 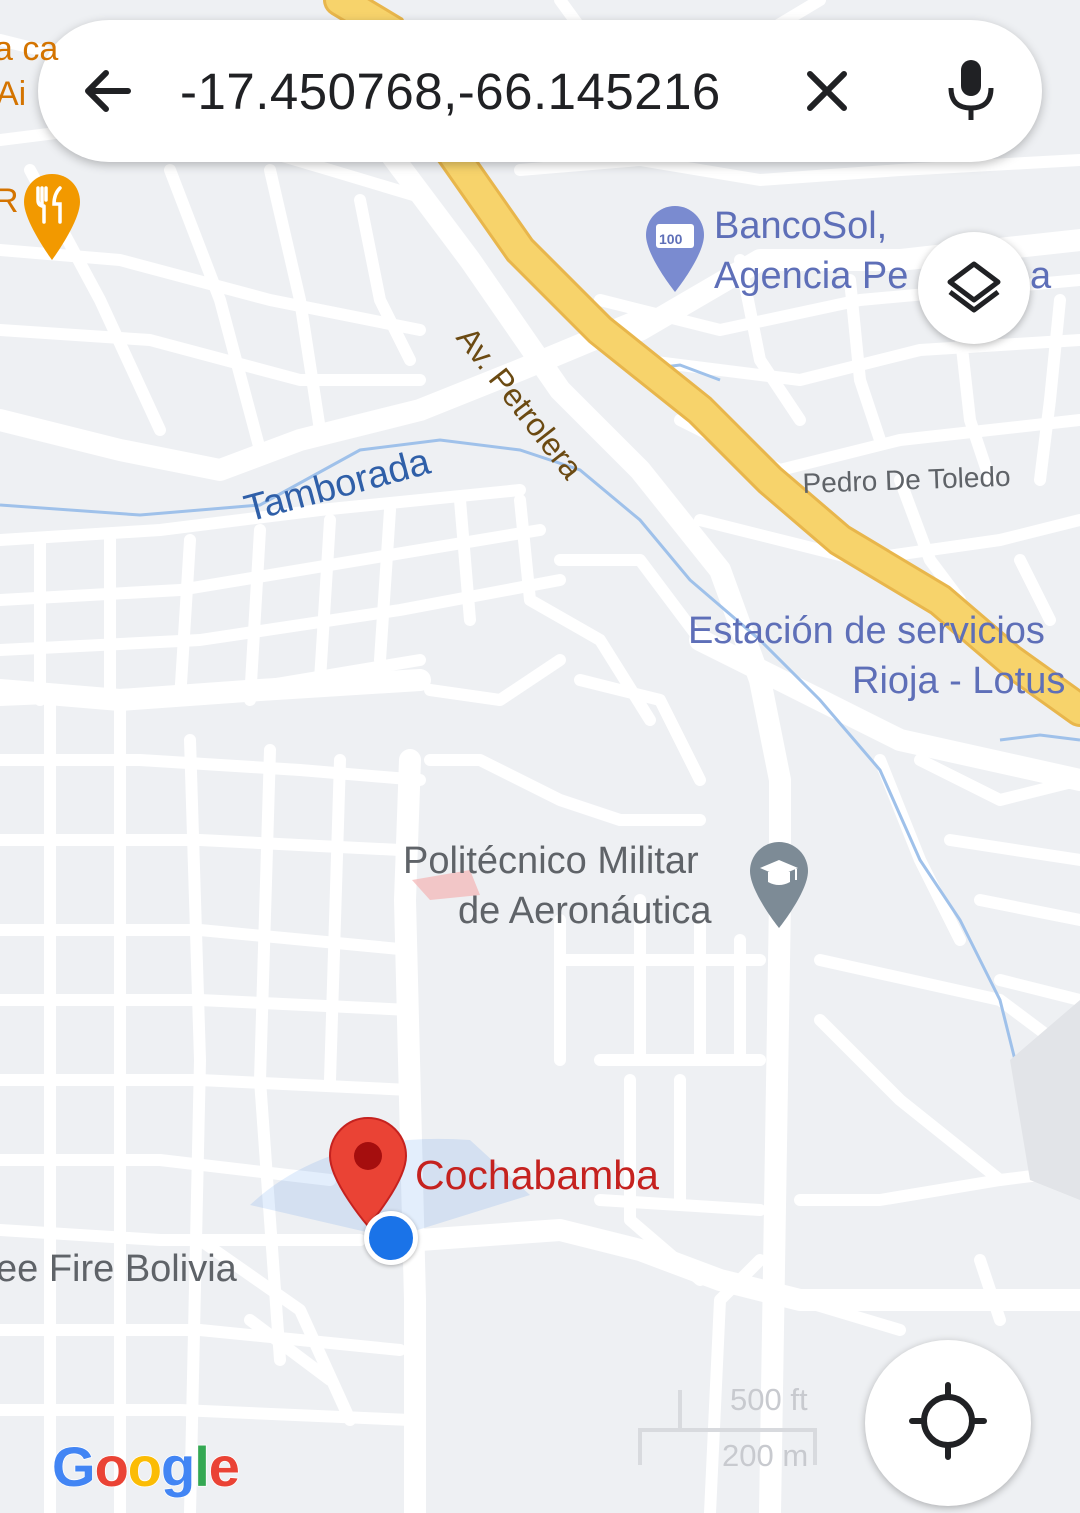 I want to click on place-label-partial: R, so click(x=9, y=201).